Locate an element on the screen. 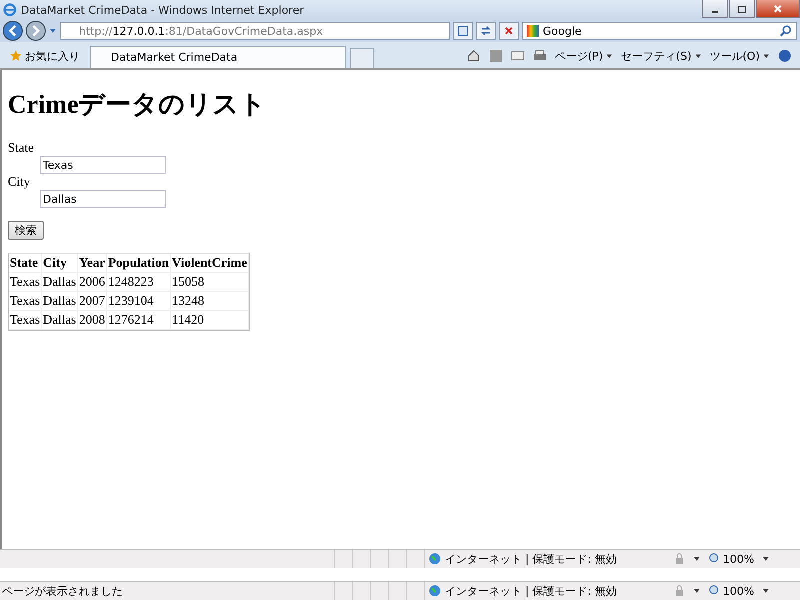  table-cell: 2008 is located at coordinates (93, 320).